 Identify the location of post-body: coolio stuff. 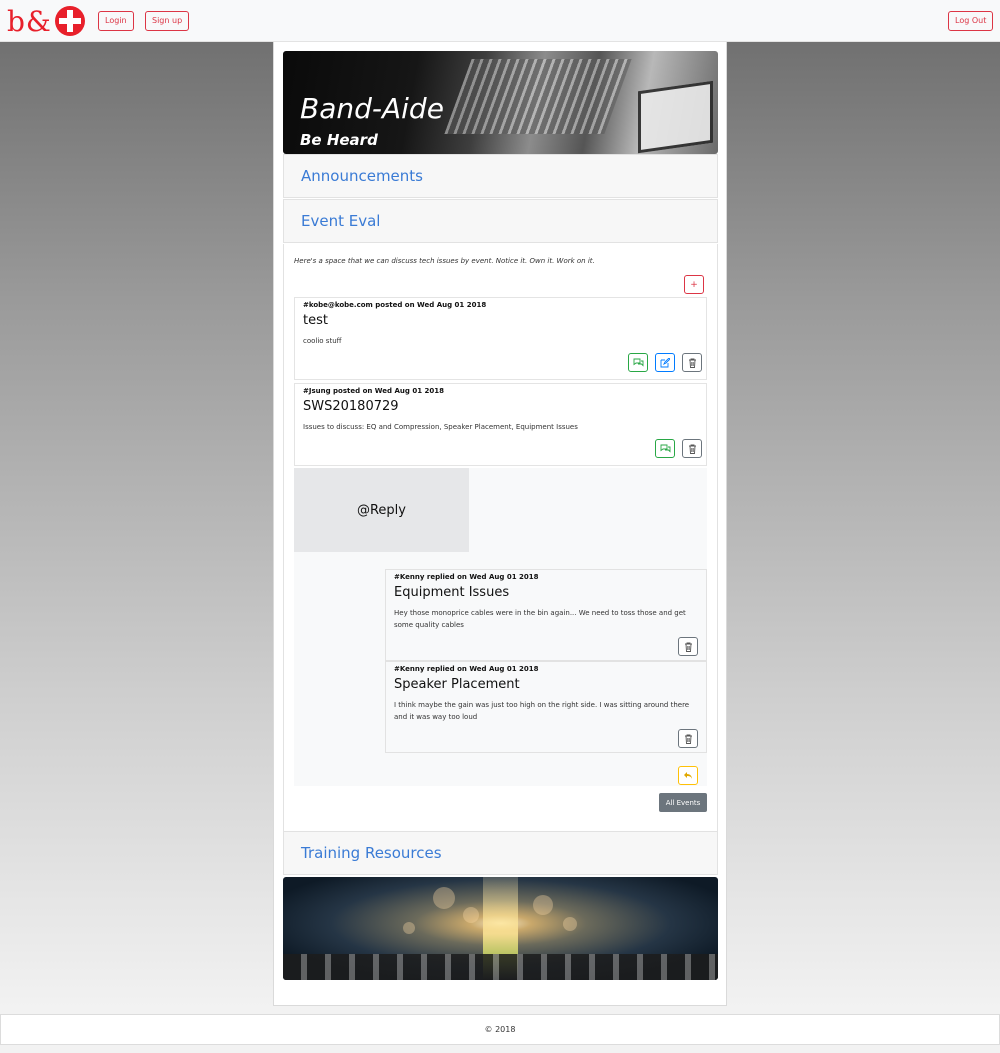
(322, 341).